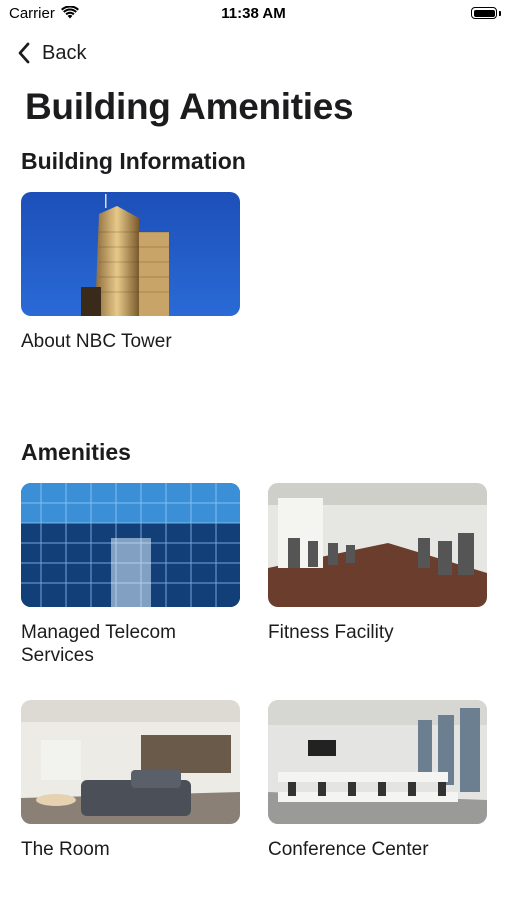  What do you see at coordinates (331, 632) in the screenshot?
I see `card-label: Fitness Facility` at bounding box center [331, 632].